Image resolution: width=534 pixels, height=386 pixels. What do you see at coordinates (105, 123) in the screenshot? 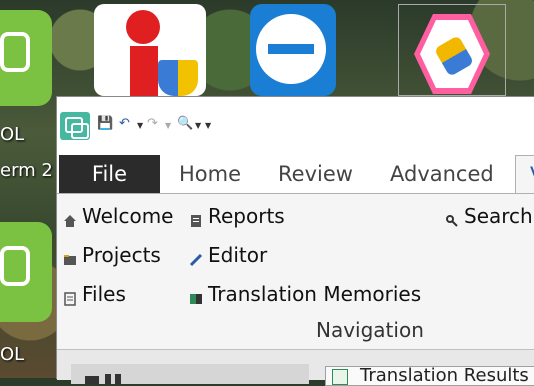
I see `save-icon: 💾` at bounding box center [105, 123].